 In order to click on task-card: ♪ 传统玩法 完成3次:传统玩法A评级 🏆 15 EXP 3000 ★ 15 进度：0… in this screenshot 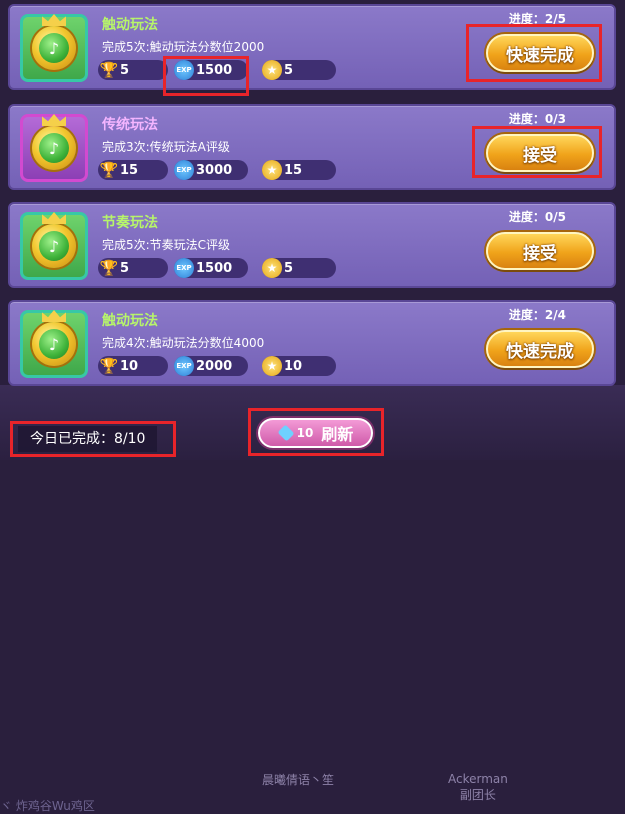, I will do `click(312, 147)`.